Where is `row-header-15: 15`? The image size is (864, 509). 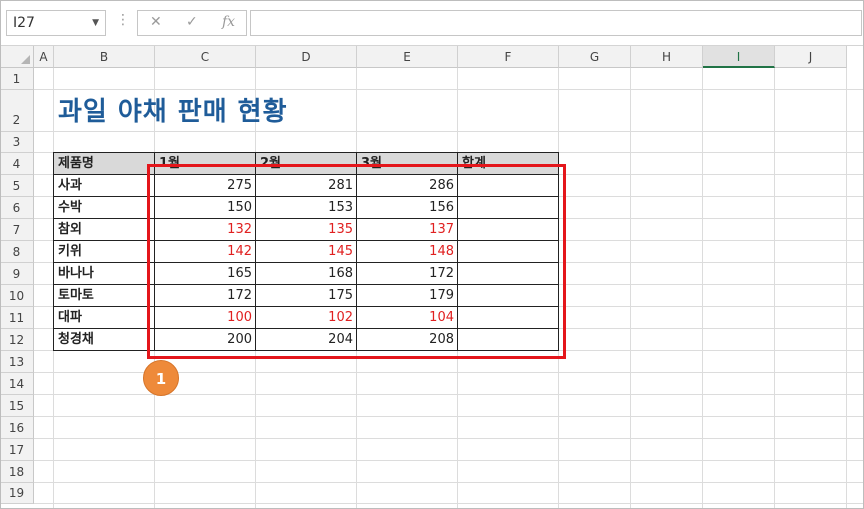
row-header-15: 15 is located at coordinates (17, 406).